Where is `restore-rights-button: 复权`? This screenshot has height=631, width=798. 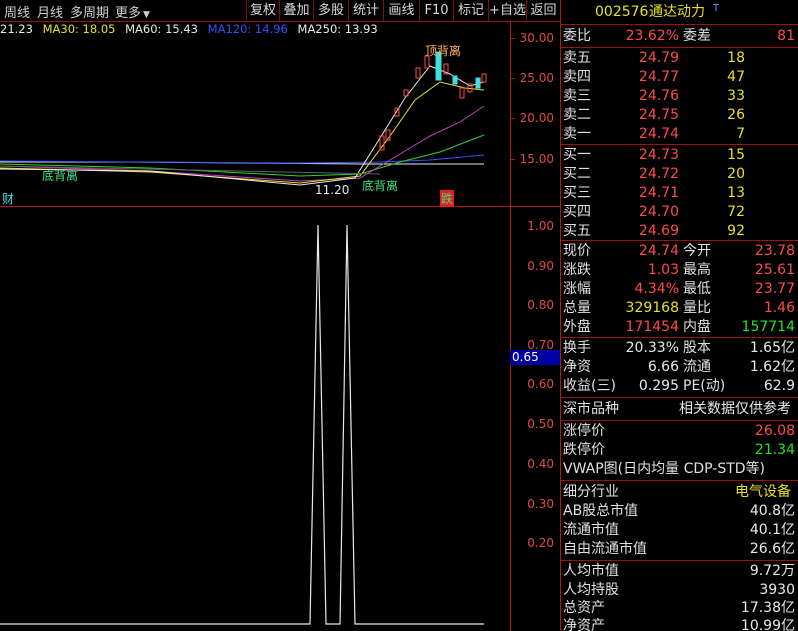
restore-rights-button: 复权 is located at coordinates (262, 11).